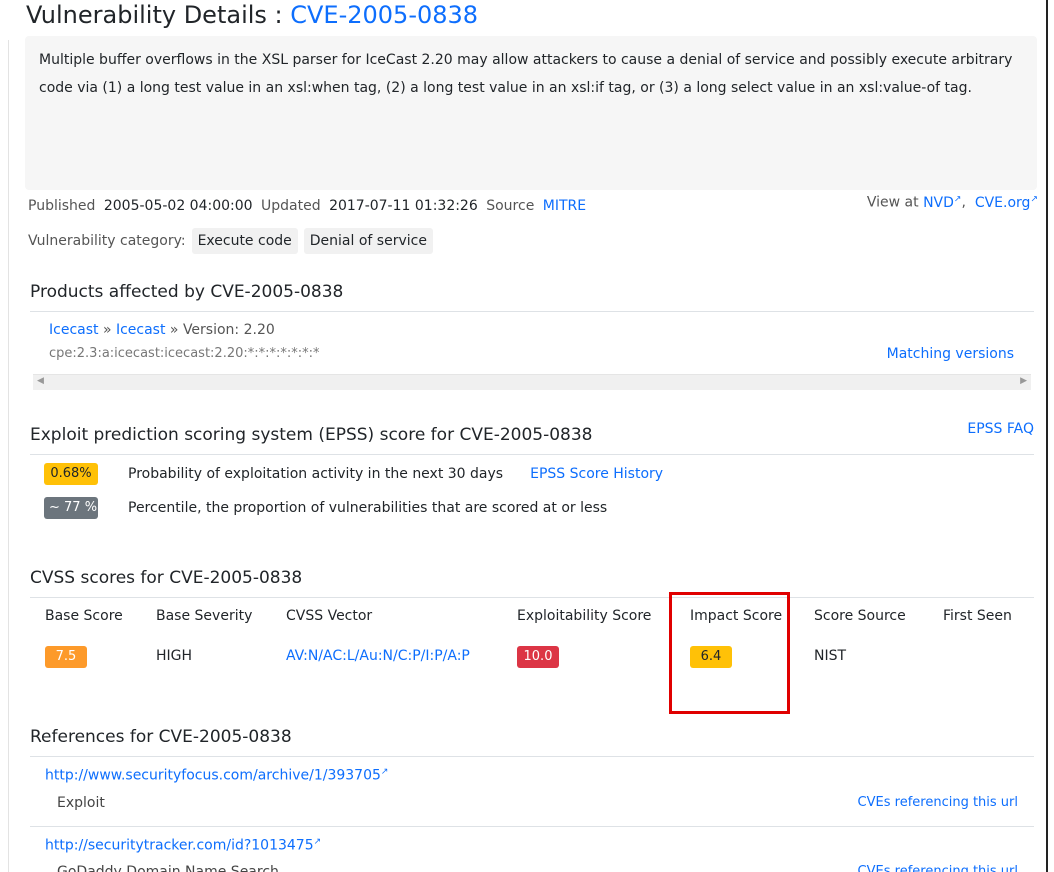 Image resolution: width=1054 pixels, height=872 pixels. What do you see at coordinates (107, 241) in the screenshot?
I see `category-label: Vulnerability category:` at bounding box center [107, 241].